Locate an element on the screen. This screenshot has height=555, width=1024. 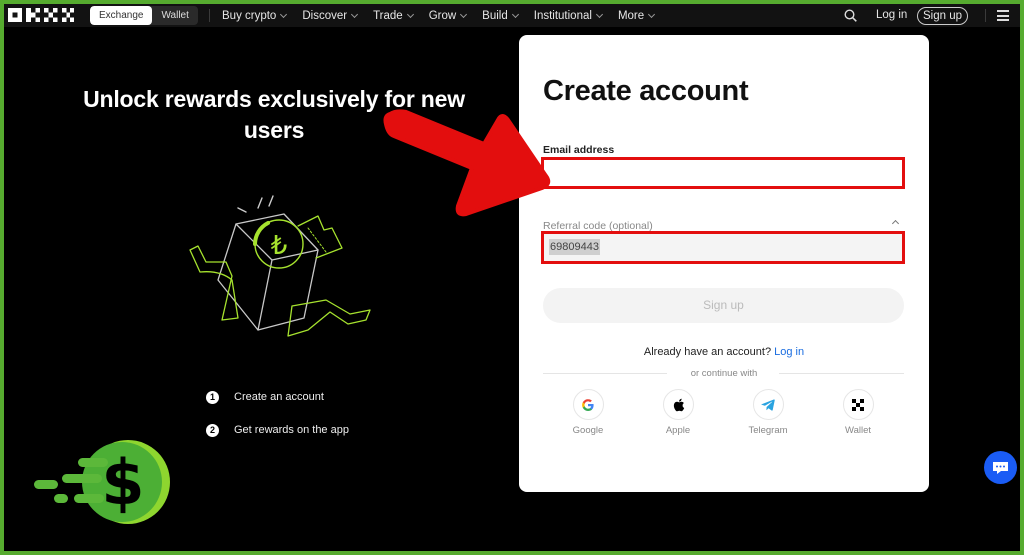
nav-signup-button: Sign up is located at coordinates (943, 16).